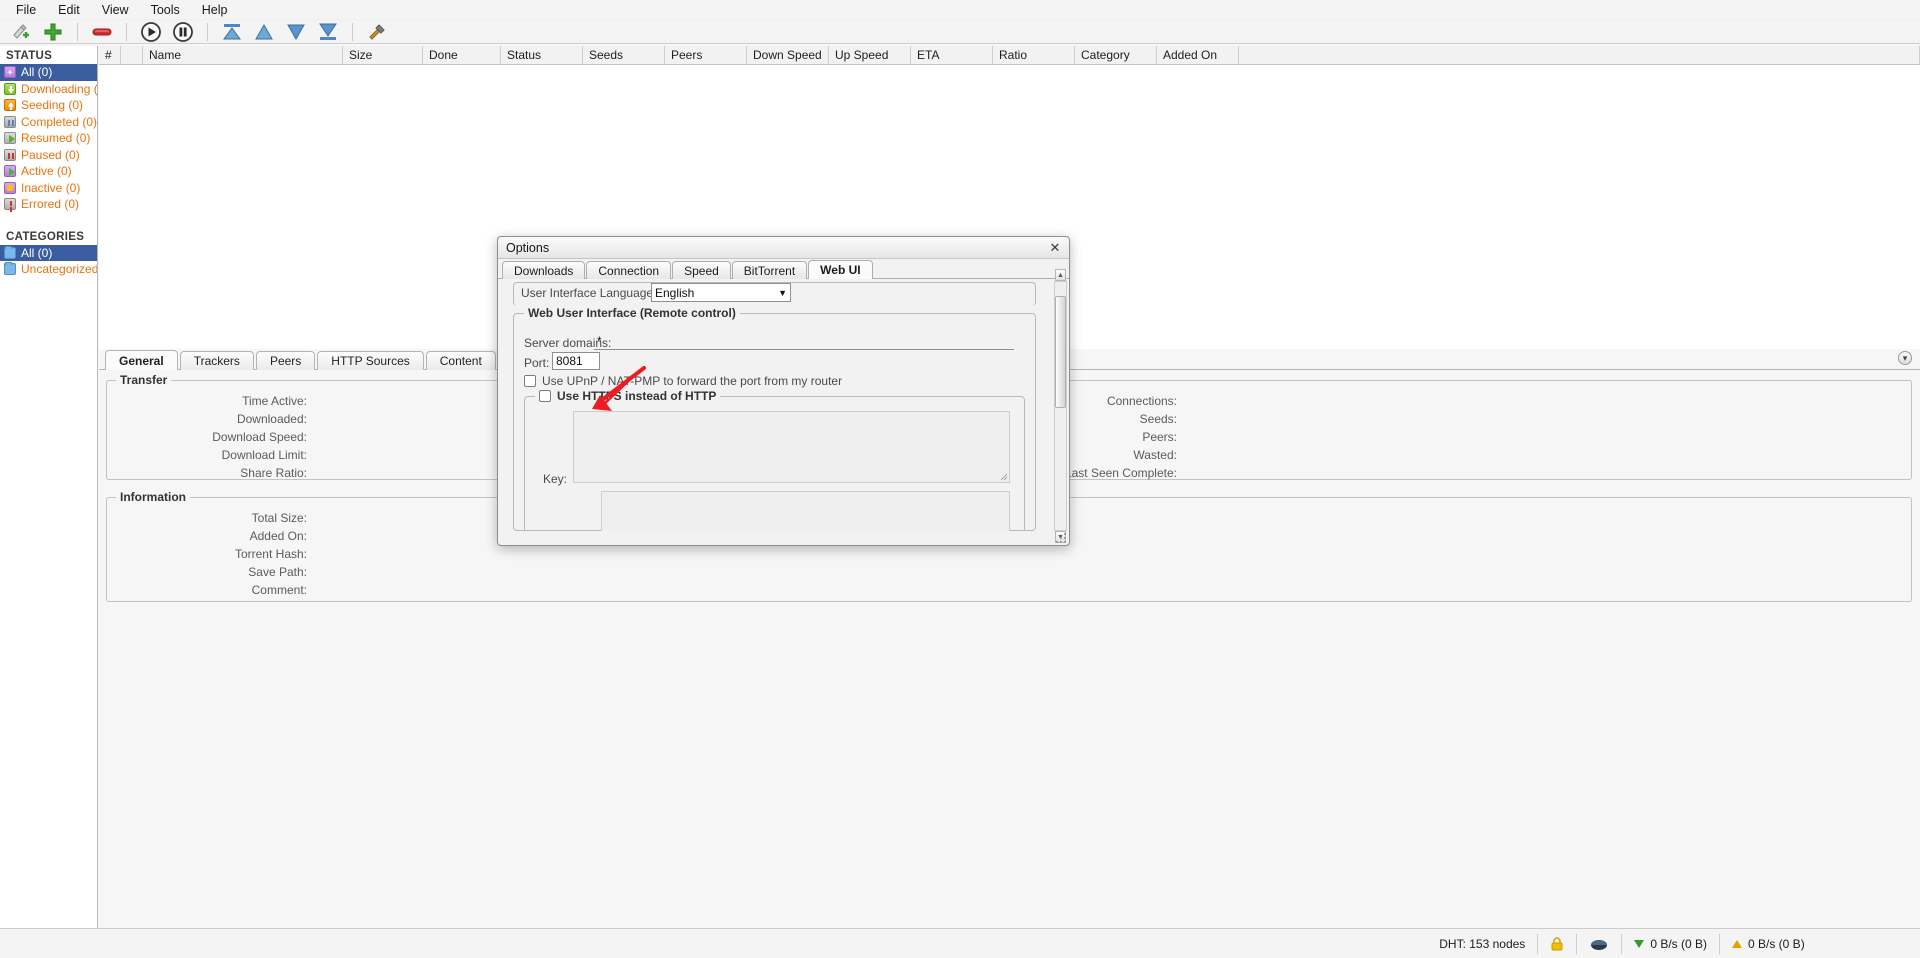  Describe the element at coordinates (296, 32) in the screenshot. I see `move-down-icon` at that location.